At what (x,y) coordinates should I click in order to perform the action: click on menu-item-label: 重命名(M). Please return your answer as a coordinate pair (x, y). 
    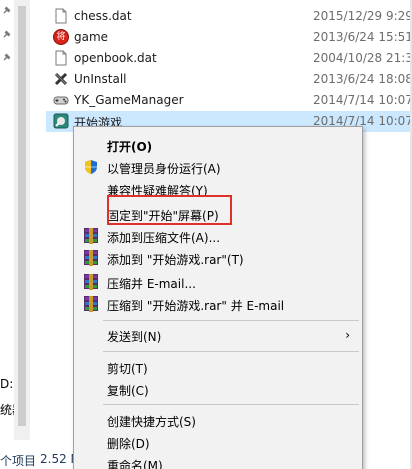
    Looking at the image, I should click on (135, 464).